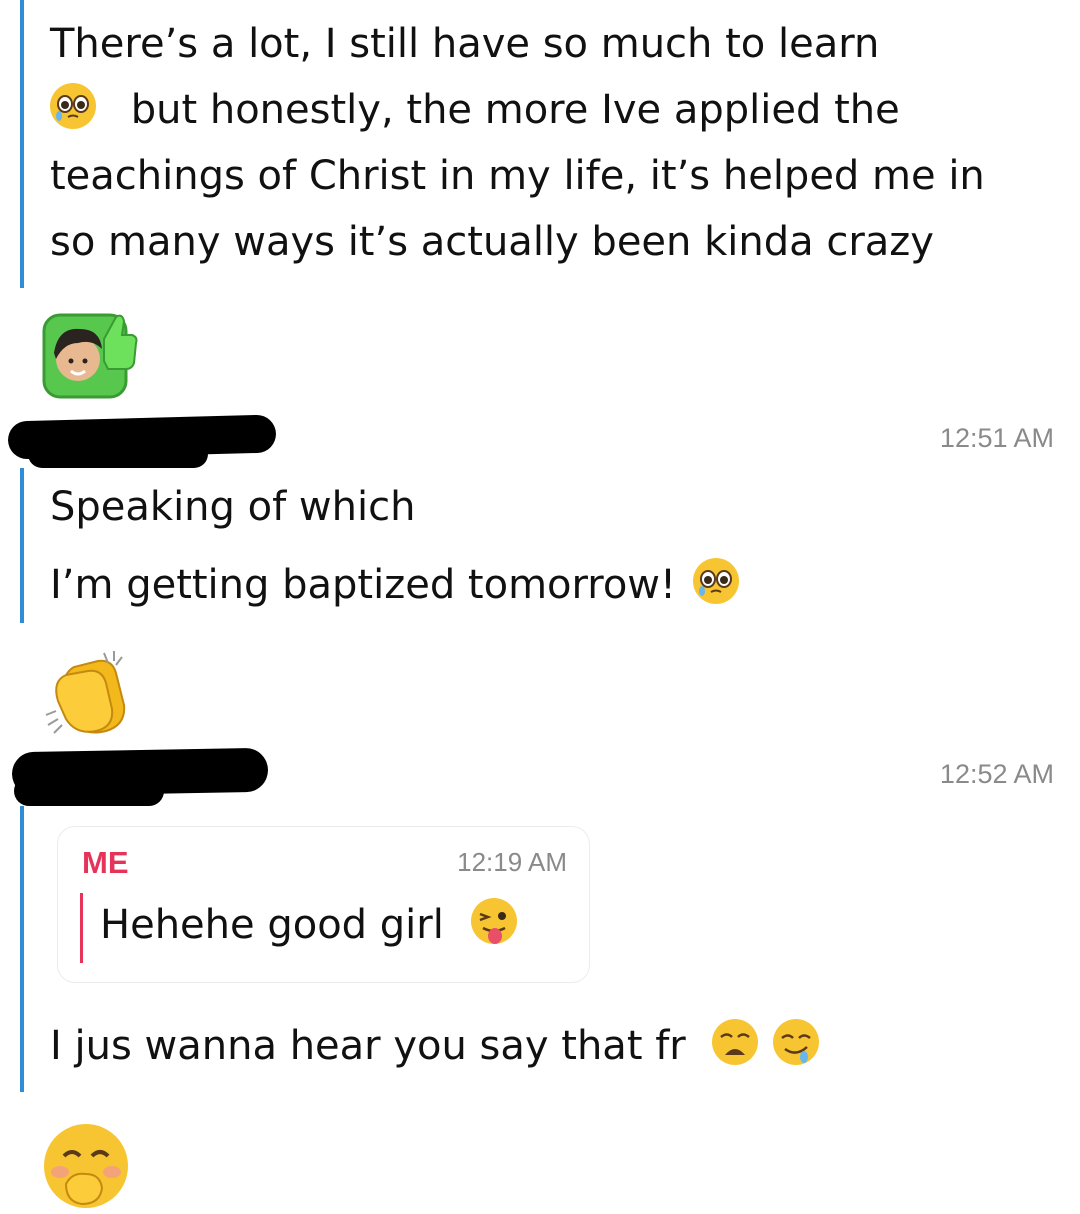 The height and width of the screenshot is (1214, 1080). What do you see at coordinates (996, 774) in the screenshot?
I see `message-timestamp: 12:52 AM` at bounding box center [996, 774].